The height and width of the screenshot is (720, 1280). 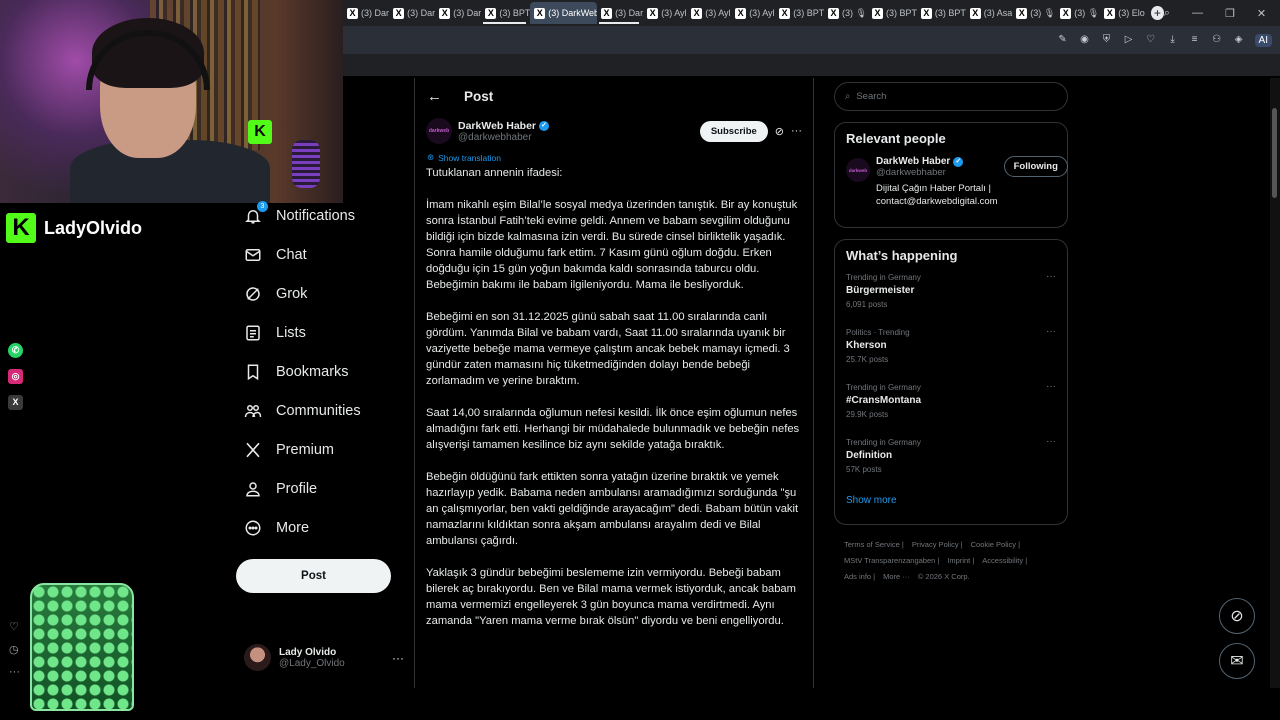 I want to click on page-header: ← Post, so click(x=614, y=96).